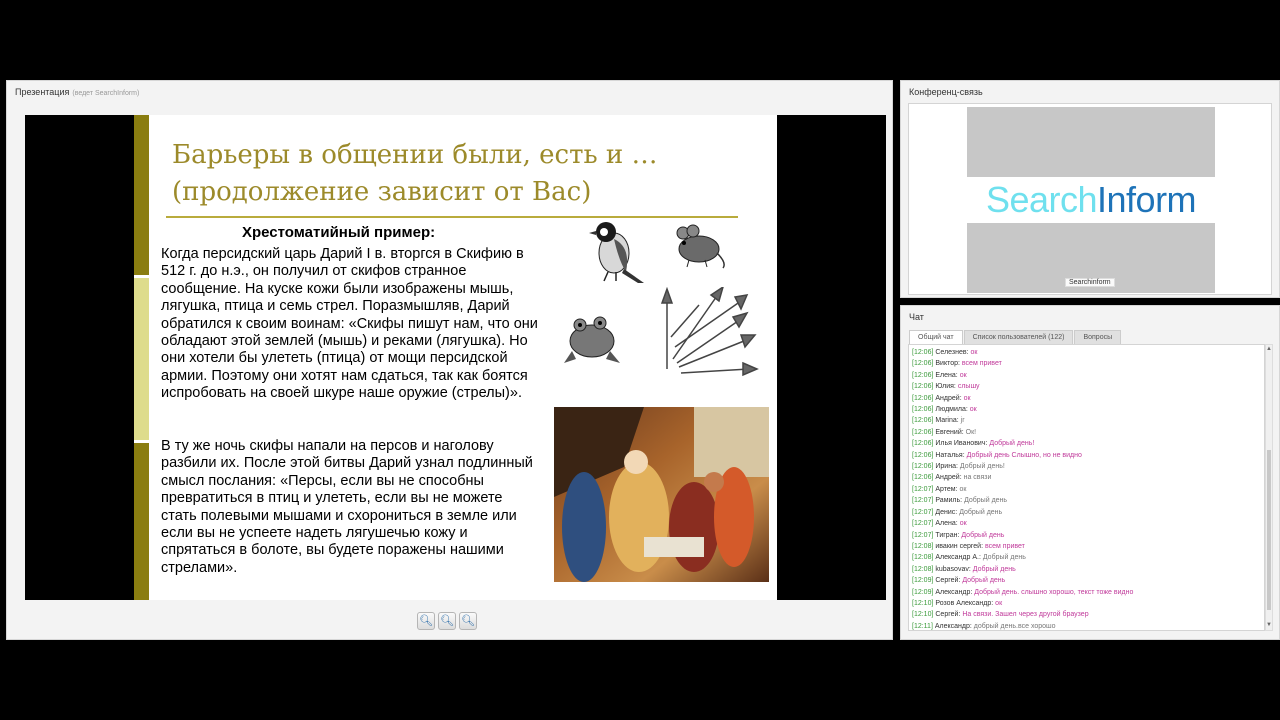  What do you see at coordinates (1082, 363) in the screenshot?
I see `chat-message: [12:06] Виктор: всем привет` at bounding box center [1082, 363].